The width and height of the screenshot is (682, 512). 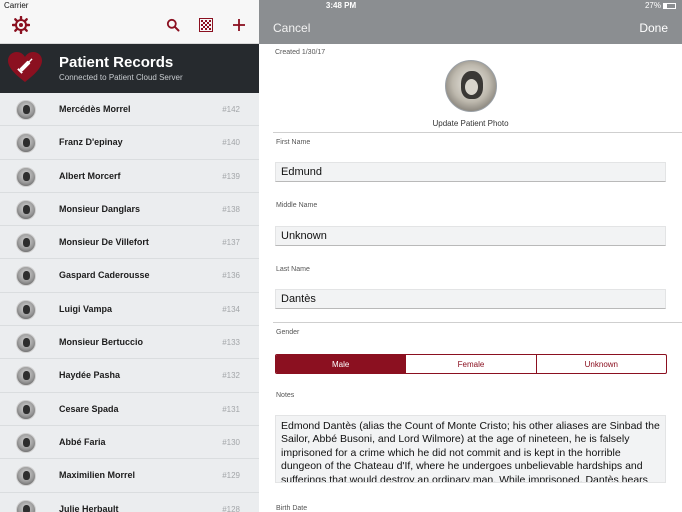 I want to click on birth-date-label: Birth Date, so click(x=292, y=508).